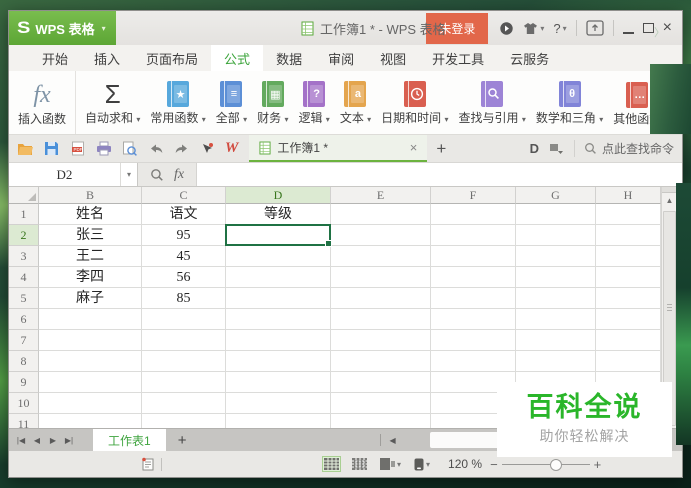 The height and width of the screenshot is (488, 691). I want to click on prev-sheet-icon: ◀, so click(37, 440).